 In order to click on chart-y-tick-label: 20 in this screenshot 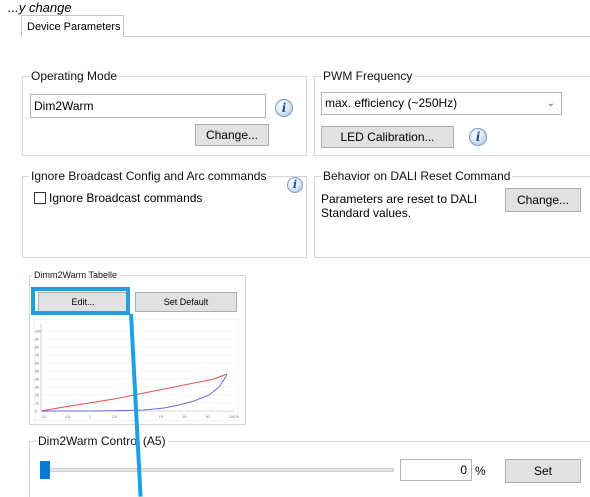, I will do `click(37, 396)`.